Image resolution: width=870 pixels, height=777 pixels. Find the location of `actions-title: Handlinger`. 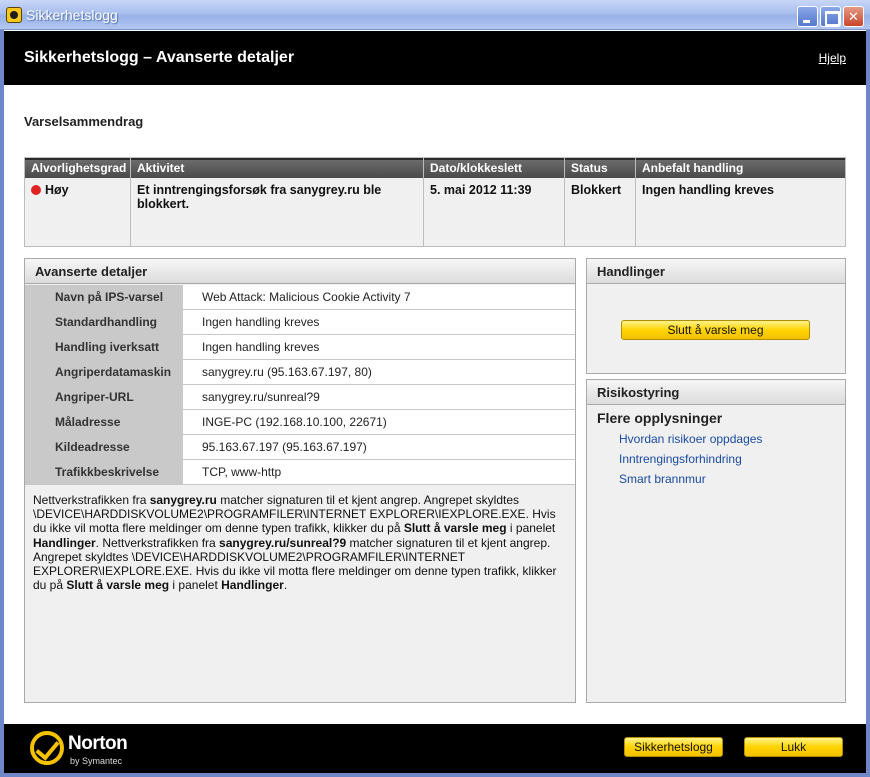

actions-title: Handlinger is located at coordinates (716, 271).